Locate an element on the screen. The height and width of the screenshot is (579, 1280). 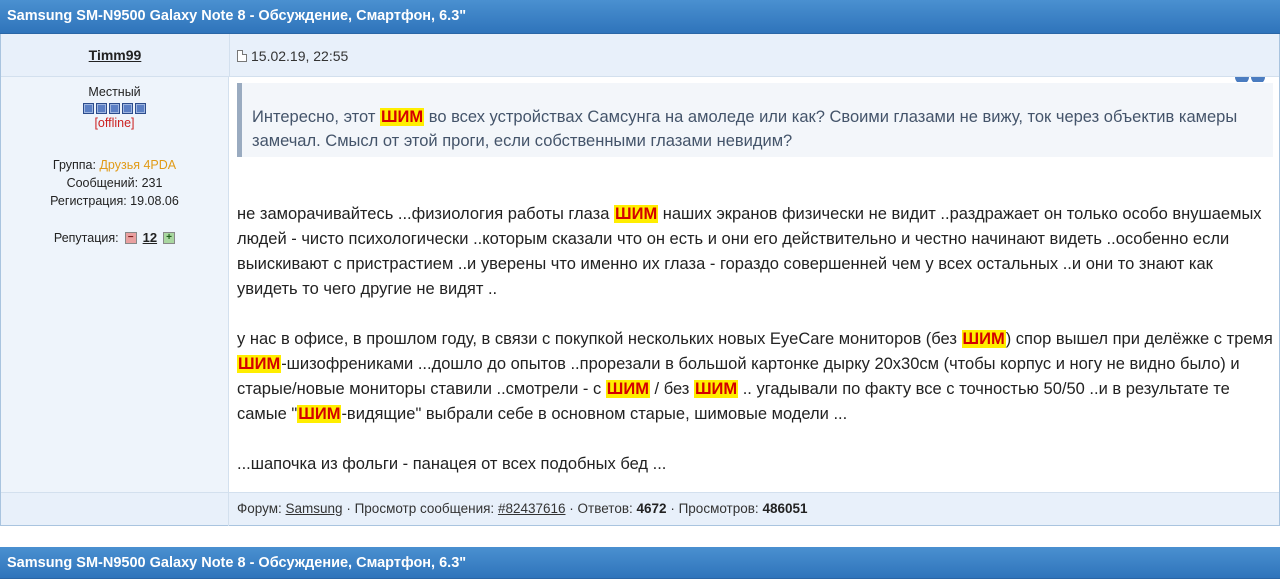
replies-count: 4672 is located at coordinates (651, 508).